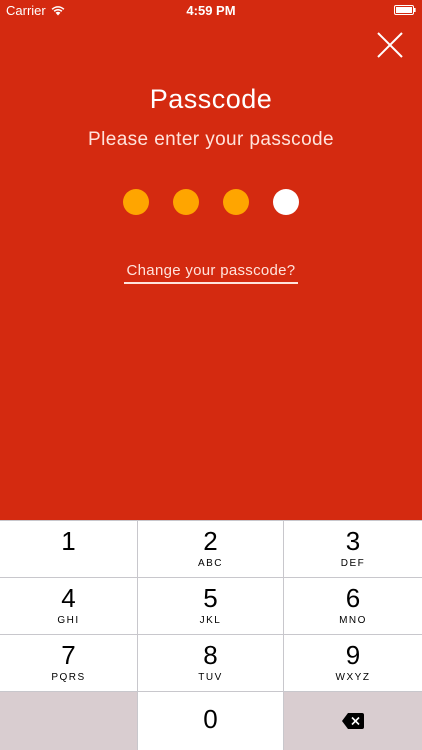  I want to click on passcode-dot-empty, so click(286, 202).